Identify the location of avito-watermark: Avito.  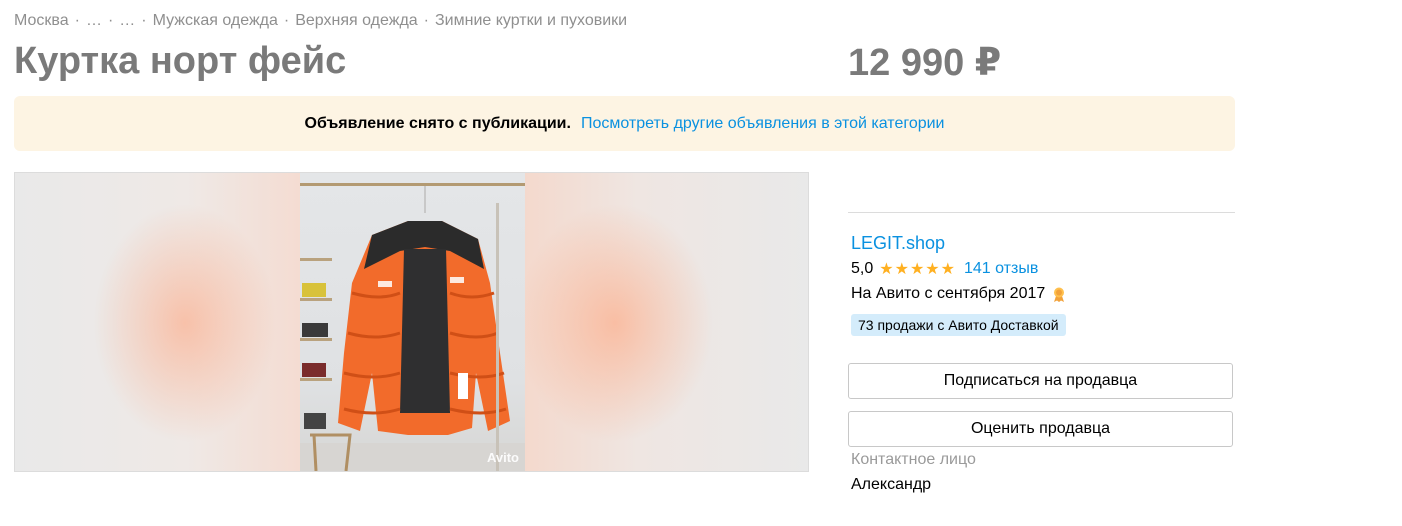
(502, 457).